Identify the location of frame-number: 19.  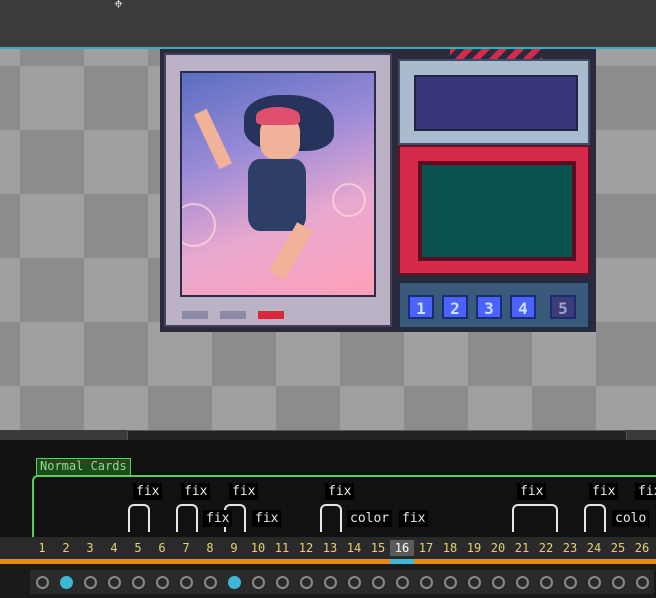
(474, 548).